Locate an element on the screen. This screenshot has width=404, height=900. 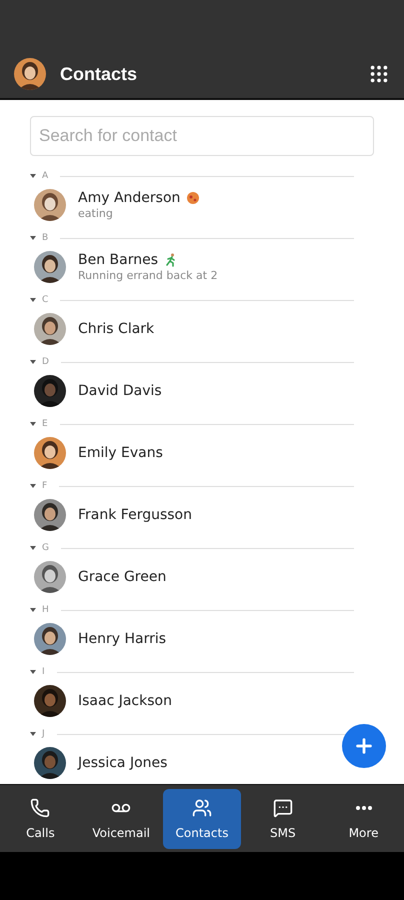
more-icon is located at coordinates (364, 808).